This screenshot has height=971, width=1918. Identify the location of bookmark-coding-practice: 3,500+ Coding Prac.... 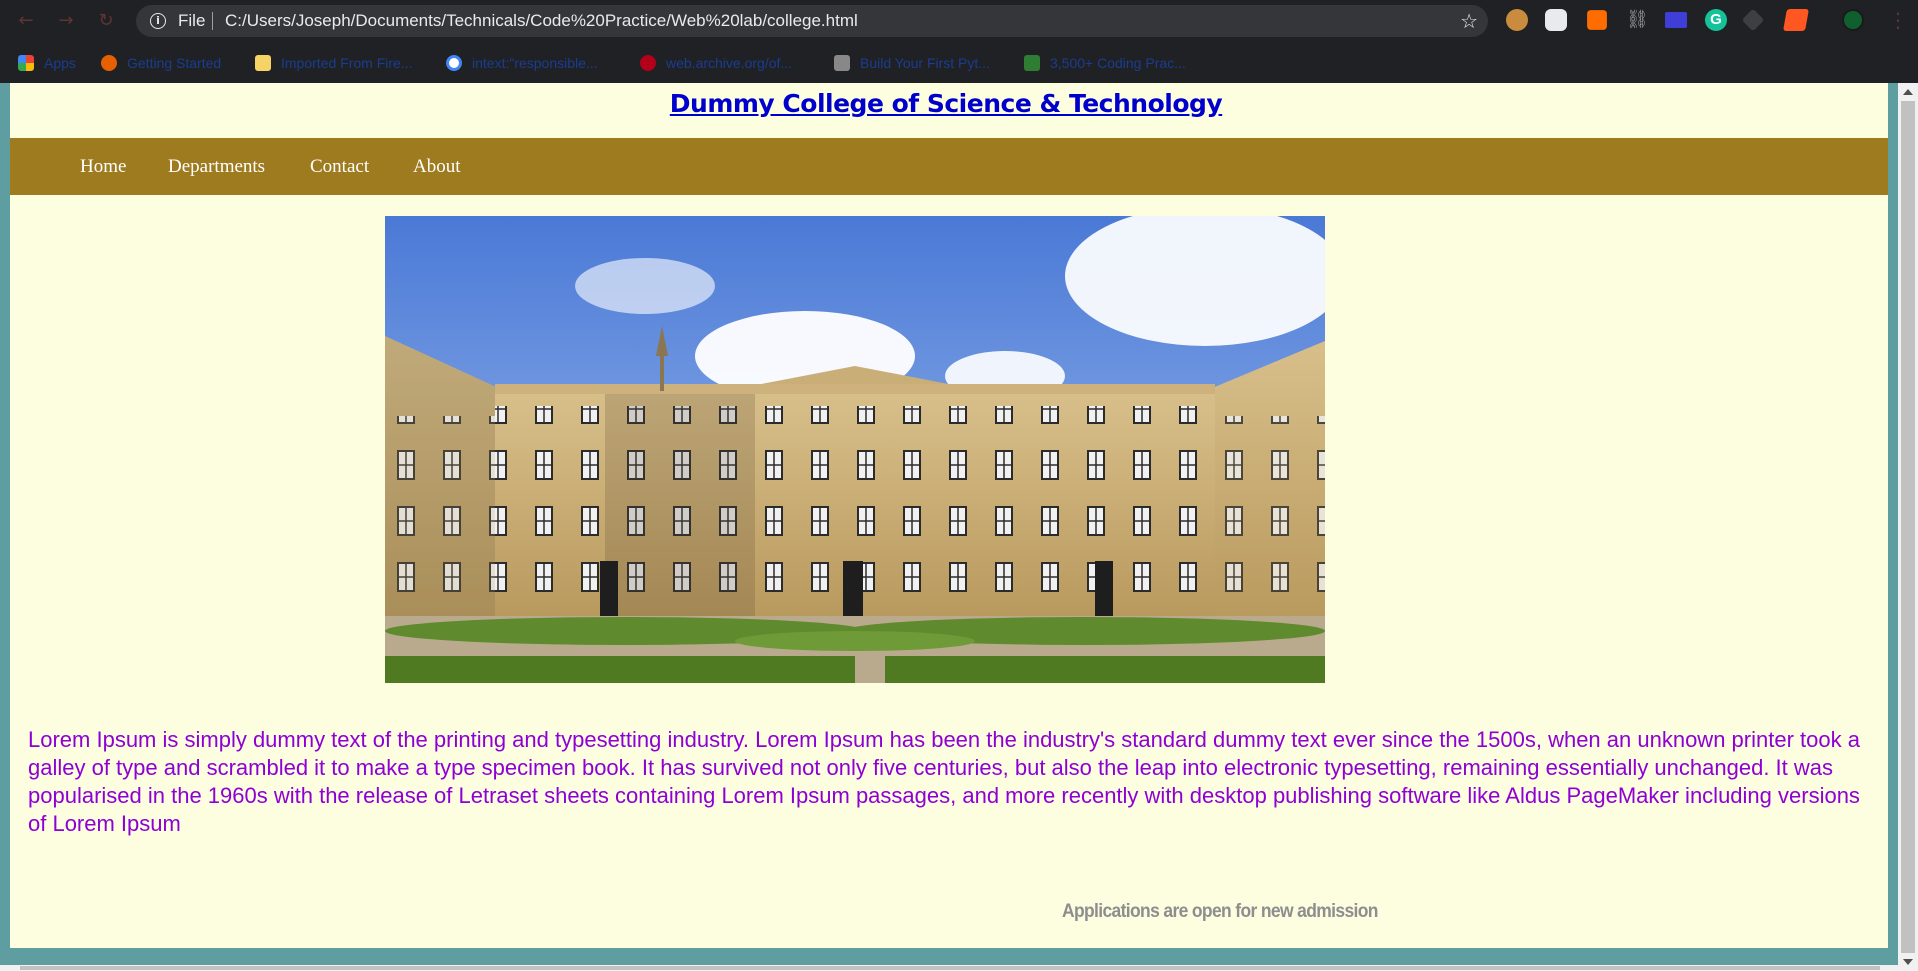
(1105, 63).